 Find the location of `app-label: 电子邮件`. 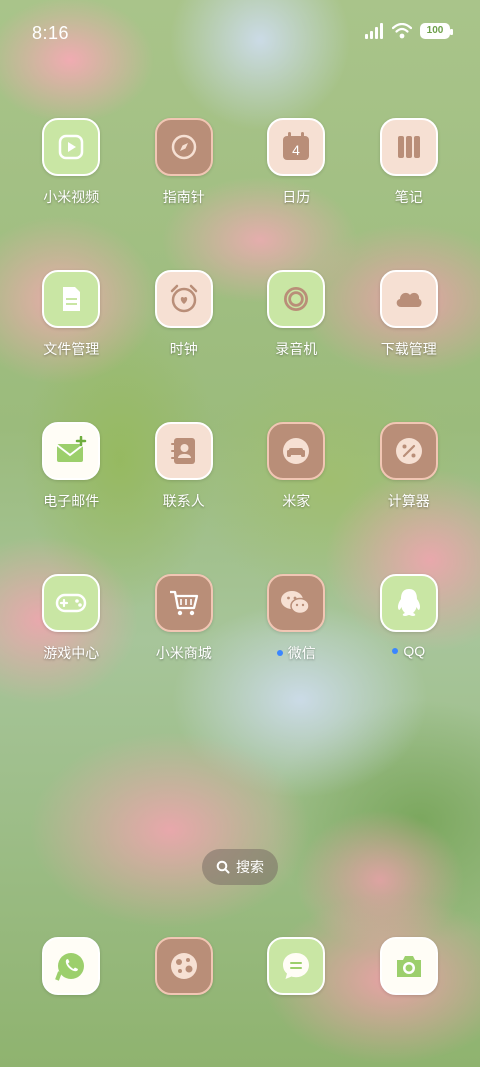

app-label: 电子邮件 is located at coordinates (71, 501).